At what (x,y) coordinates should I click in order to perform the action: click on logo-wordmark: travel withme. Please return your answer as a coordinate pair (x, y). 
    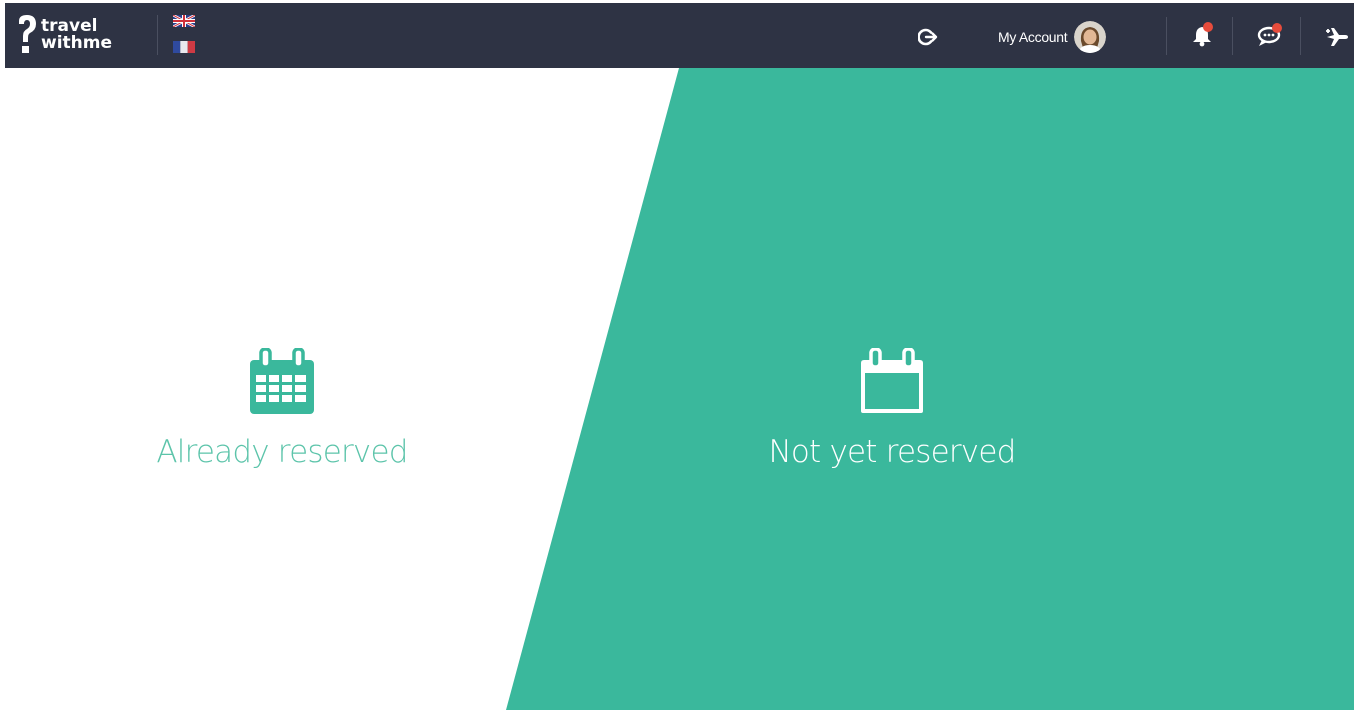
    Looking at the image, I should click on (76, 35).